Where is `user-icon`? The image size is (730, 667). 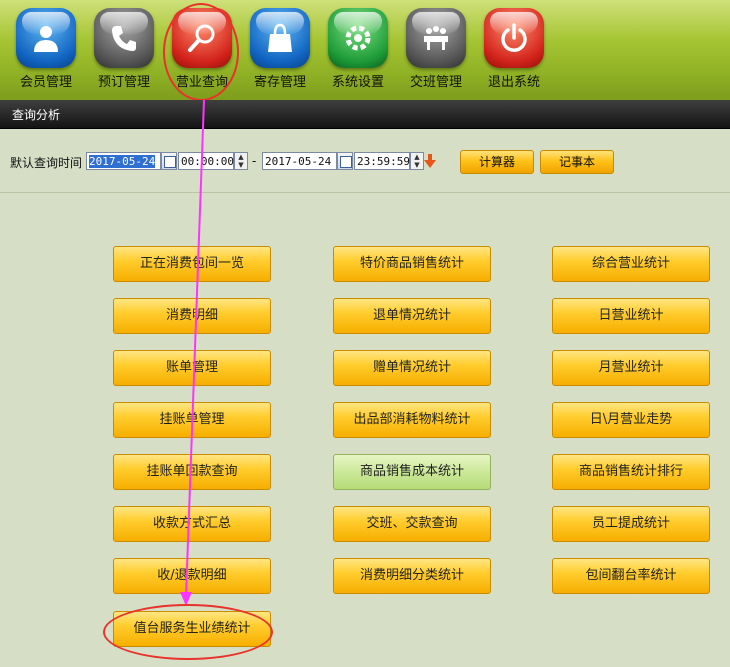 user-icon is located at coordinates (46, 38).